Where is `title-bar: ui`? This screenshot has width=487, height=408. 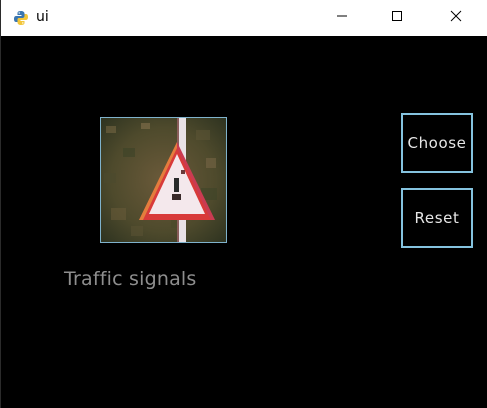
title-bar: ui is located at coordinates (244, 18).